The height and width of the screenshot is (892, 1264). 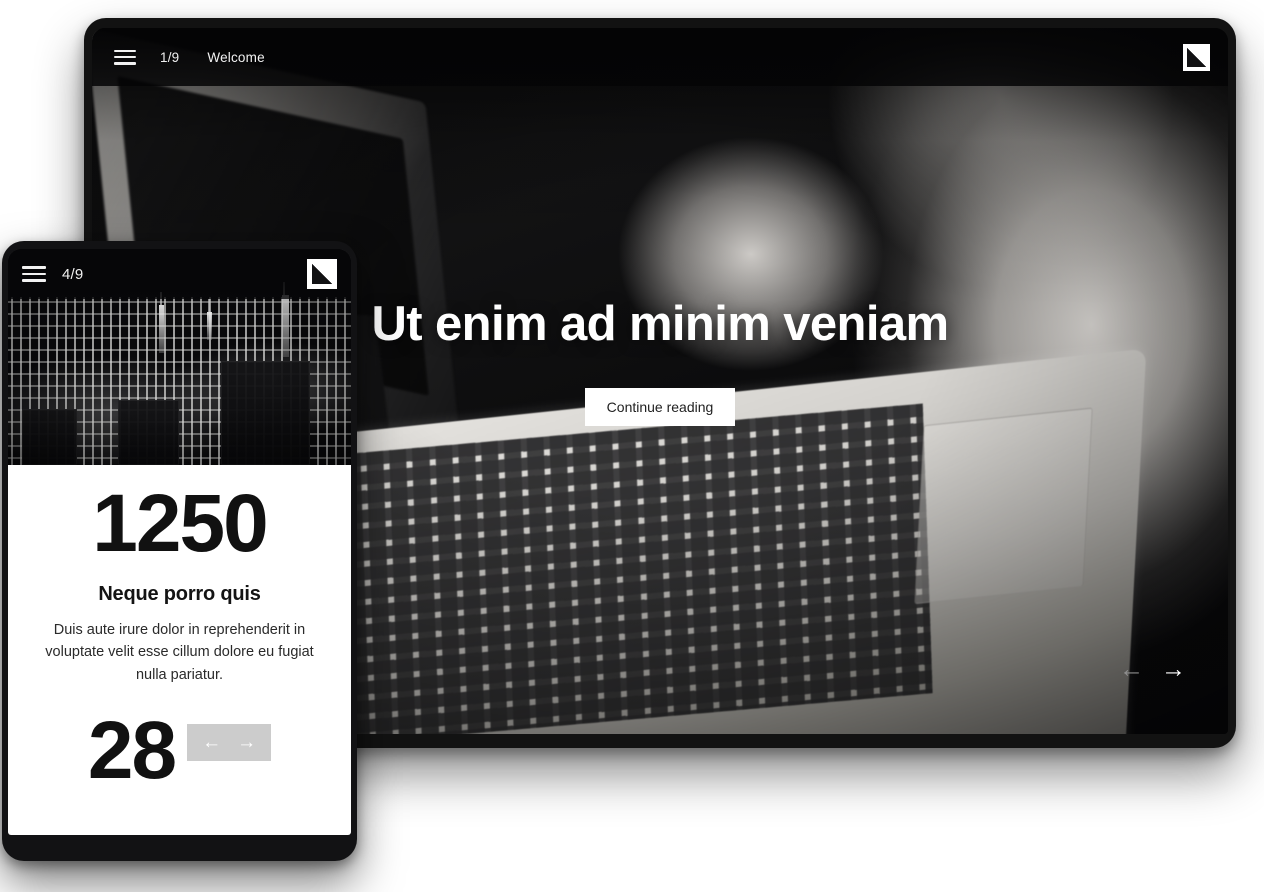 What do you see at coordinates (660, 57) in the screenshot?
I see `desktop-header-bar: 1/9 Welcome` at bounding box center [660, 57].